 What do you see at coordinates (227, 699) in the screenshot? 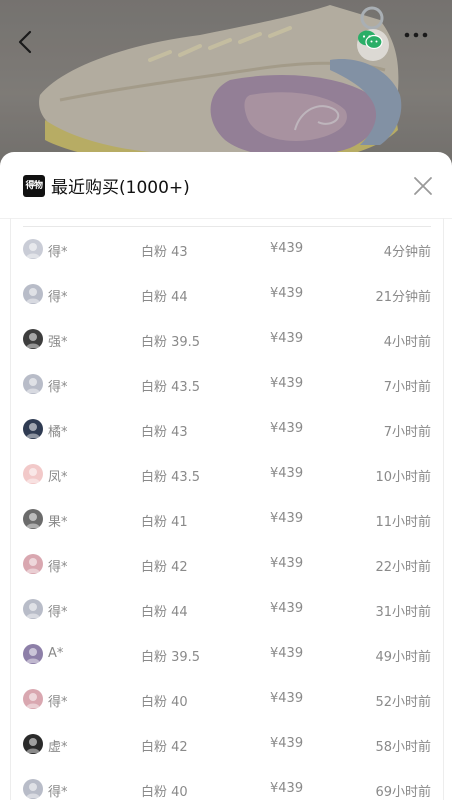
I see `purchase-row: 得* 白粉 40 ¥439 52小时前` at bounding box center [227, 699].